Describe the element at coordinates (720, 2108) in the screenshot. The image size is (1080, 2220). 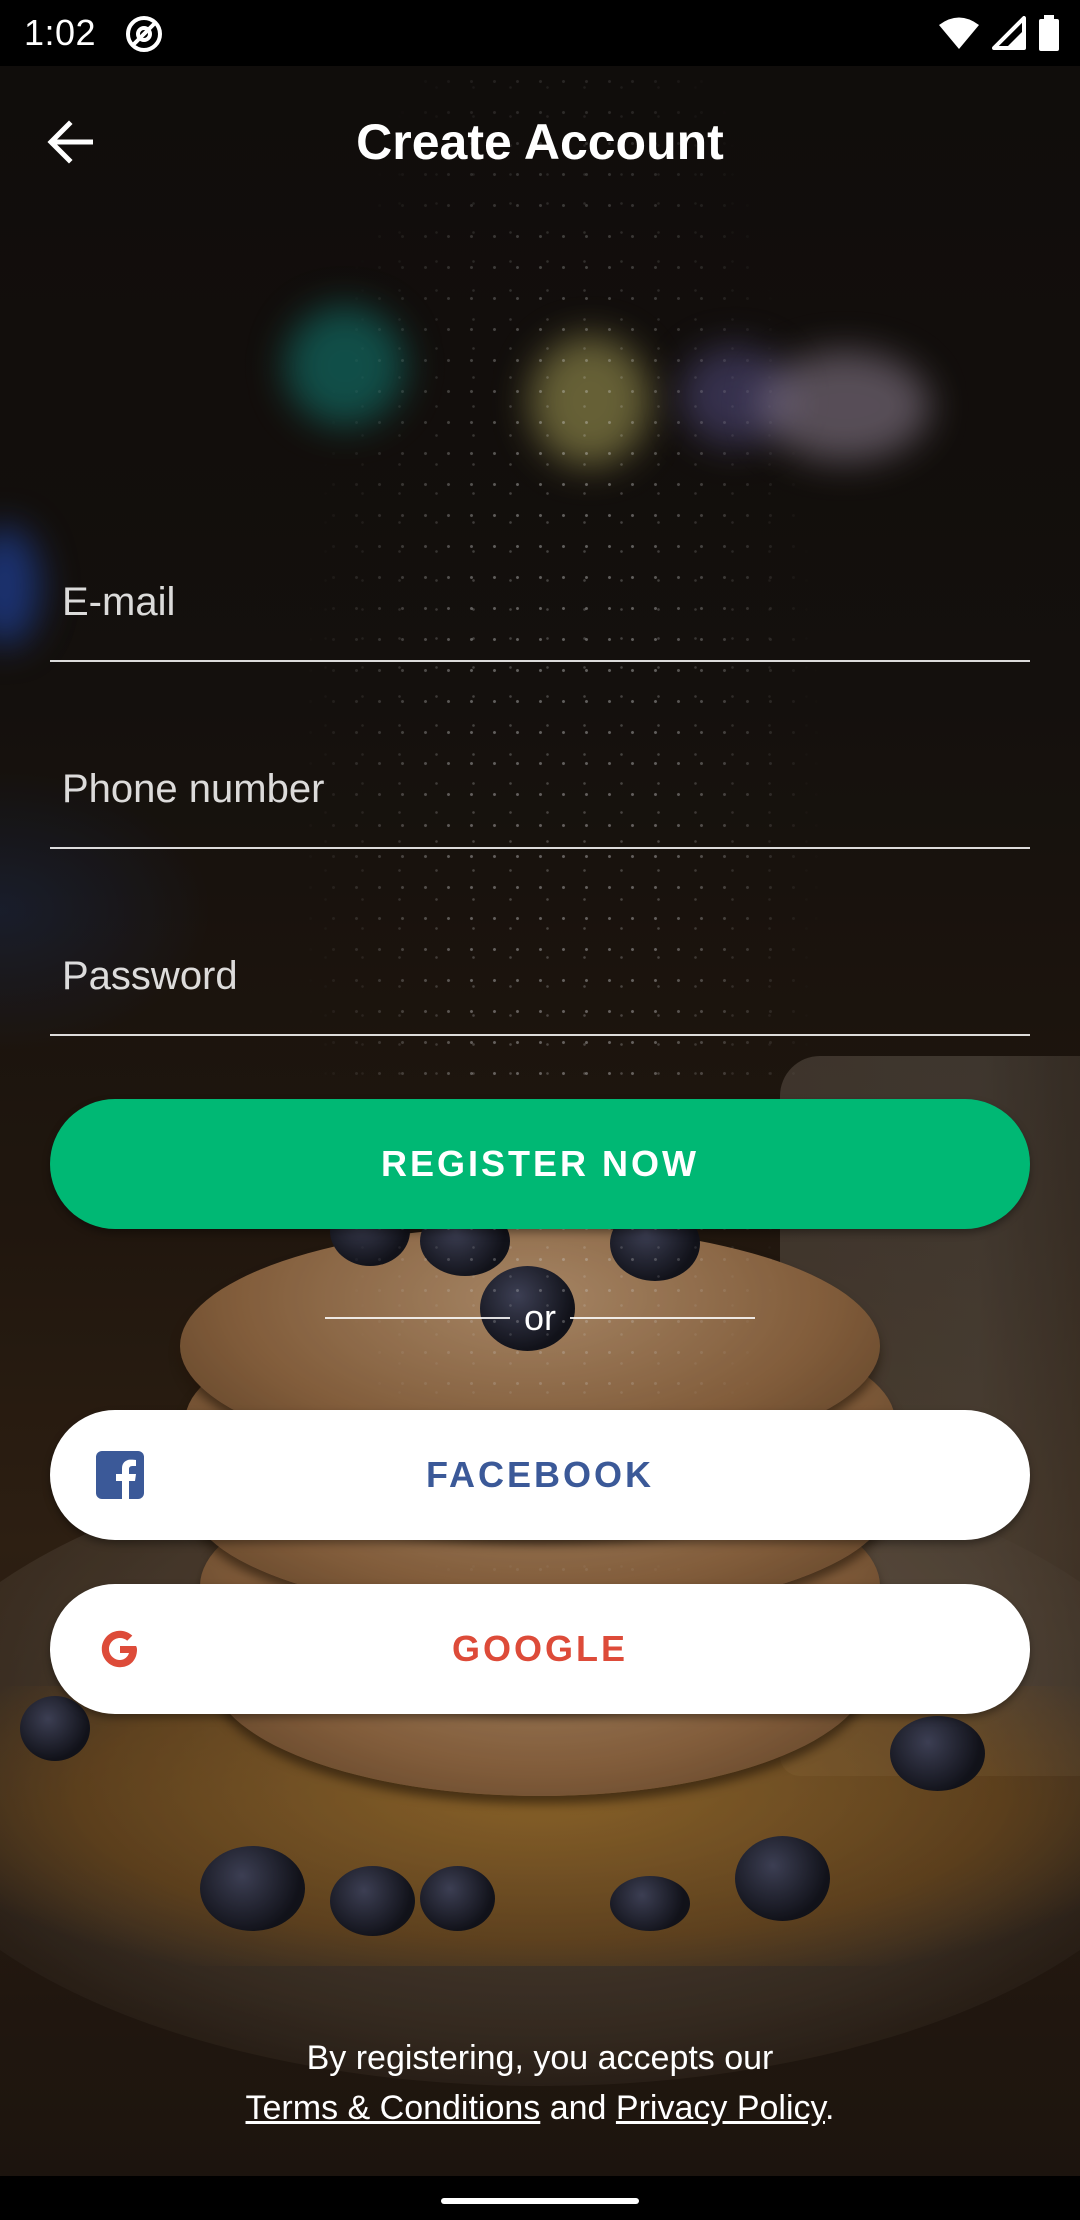
I see `privacy-policy-link: Privacy Policy` at that location.